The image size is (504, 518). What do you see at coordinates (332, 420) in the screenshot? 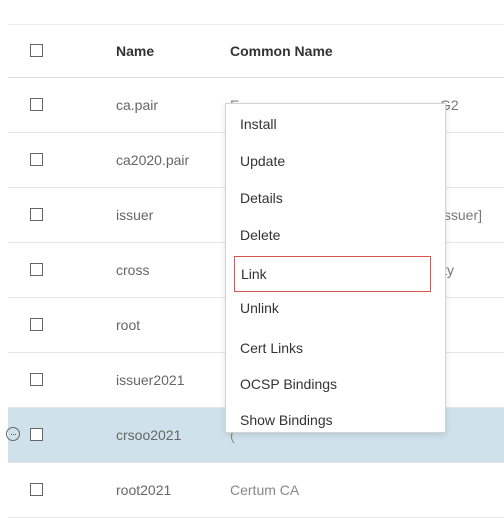
I see `menu-item-show-bindings: Show Bindings` at bounding box center [332, 420].